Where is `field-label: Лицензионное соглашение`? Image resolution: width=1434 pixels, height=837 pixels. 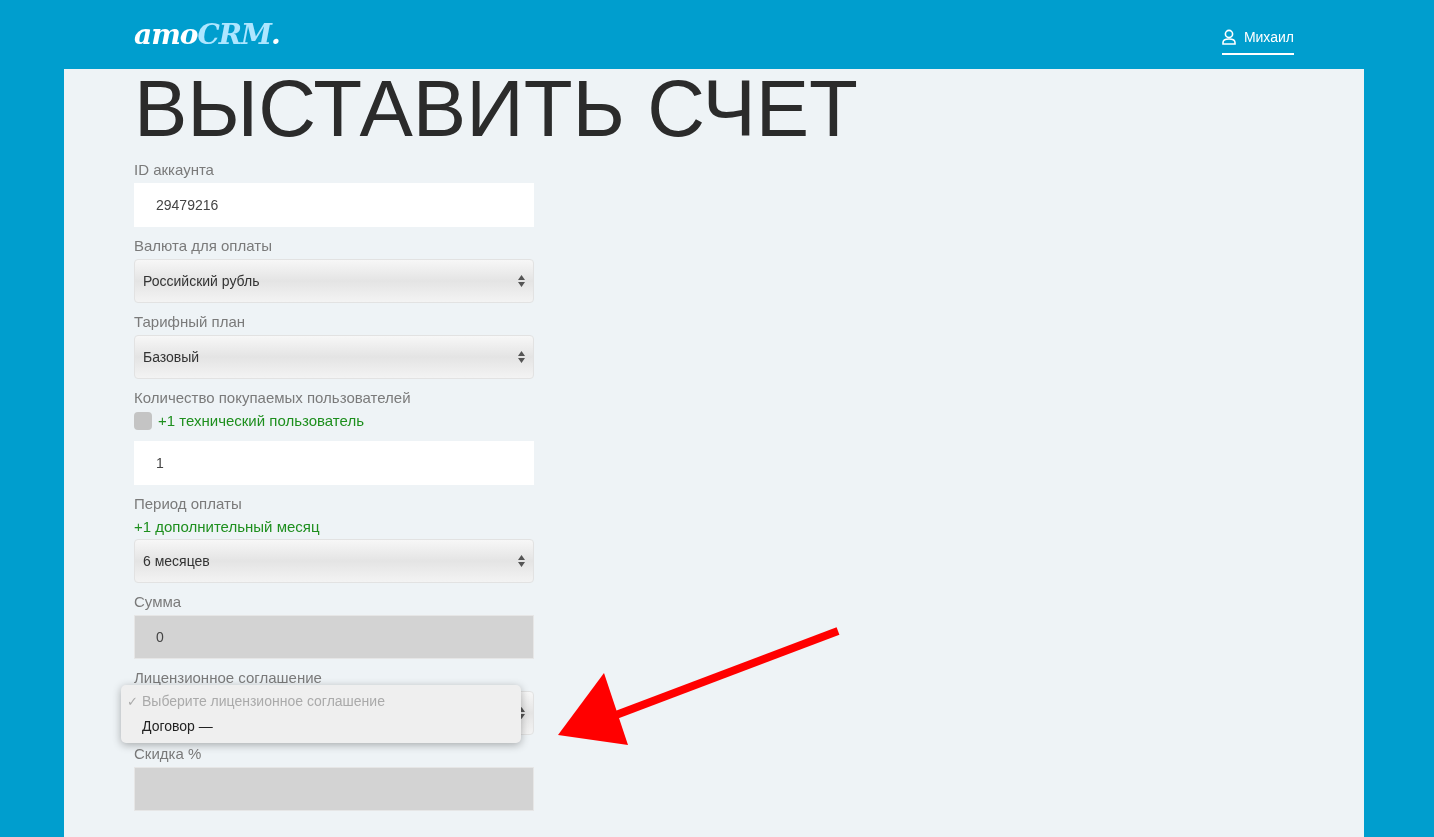 field-label: Лицензионное соглашение is located at coordinates (228, 678).